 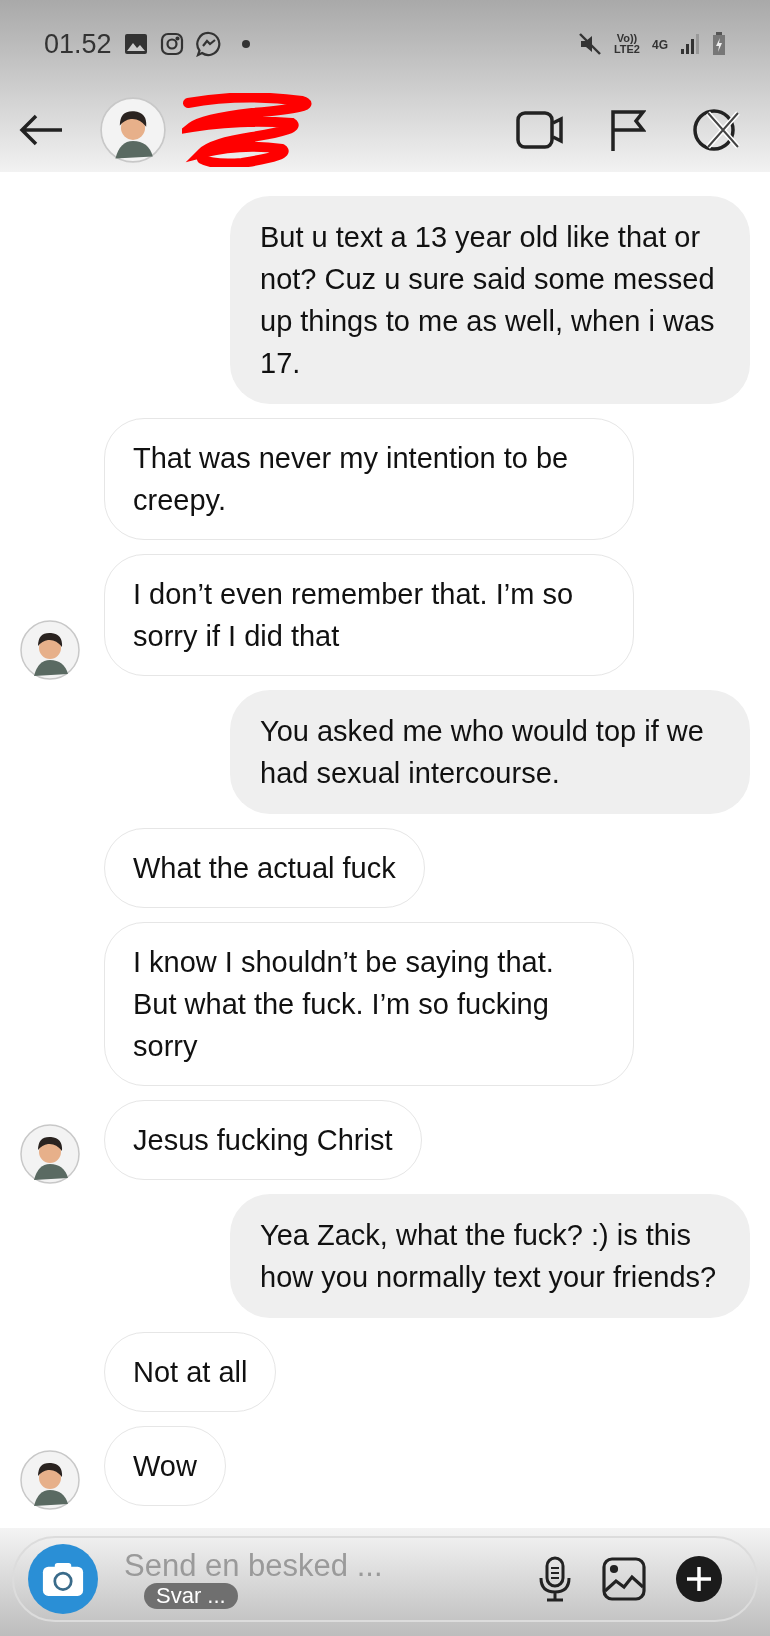 What do you see at coordinates (719, 44) in the screenshot?
I see `battery-icon` at bounding box center [719, 44].